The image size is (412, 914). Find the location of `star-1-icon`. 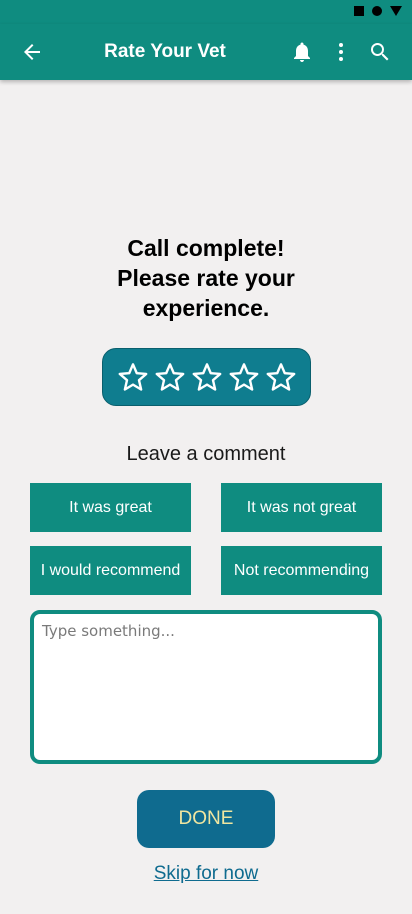

star-1-icon is located at coordinates (133, 377).